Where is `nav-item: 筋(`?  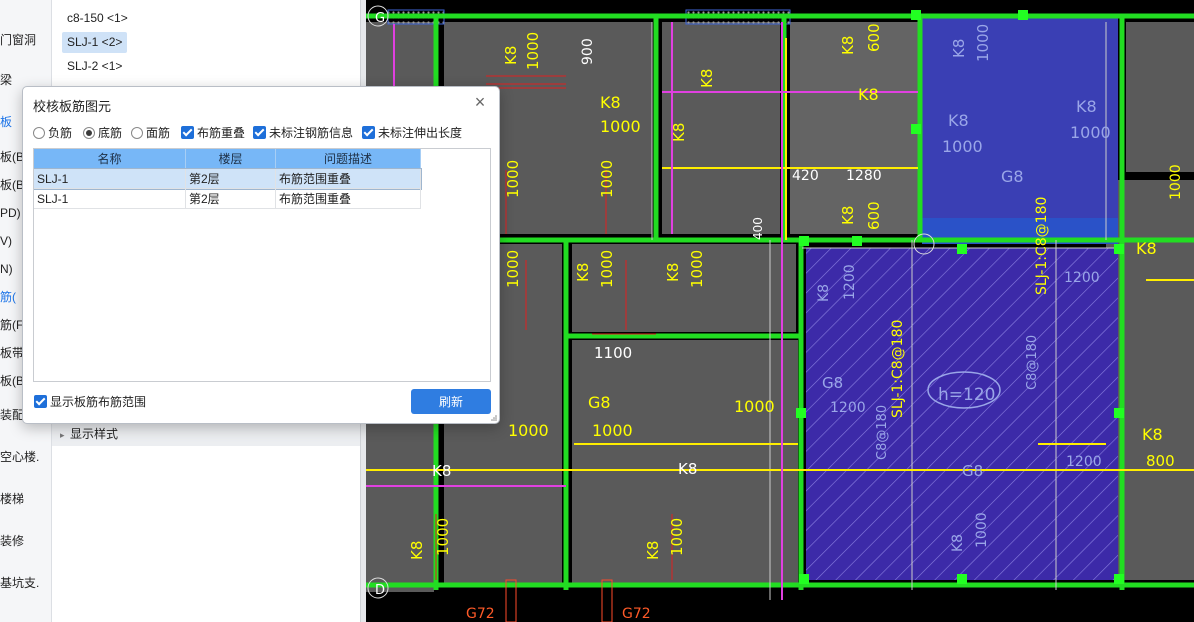
nav-item: 筋( is located at coordinates (8, 297).